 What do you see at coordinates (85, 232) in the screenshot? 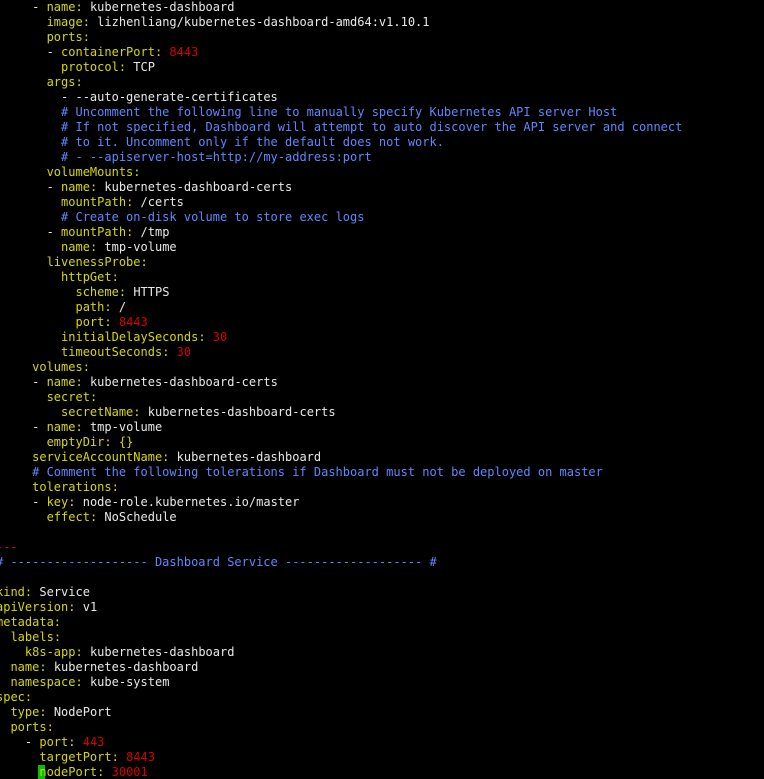
I see `code-line: - mountPath: /tmp` at bounding box center [85, 232].